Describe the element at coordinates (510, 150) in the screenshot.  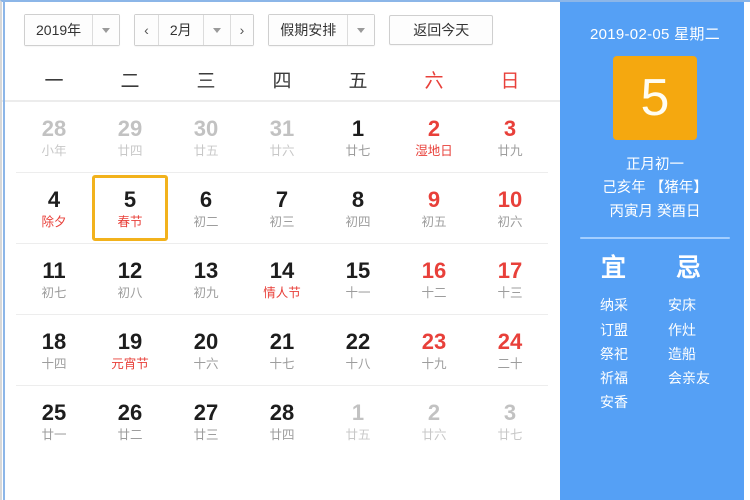
I see `day-lunar-label: 廿九` at that location.